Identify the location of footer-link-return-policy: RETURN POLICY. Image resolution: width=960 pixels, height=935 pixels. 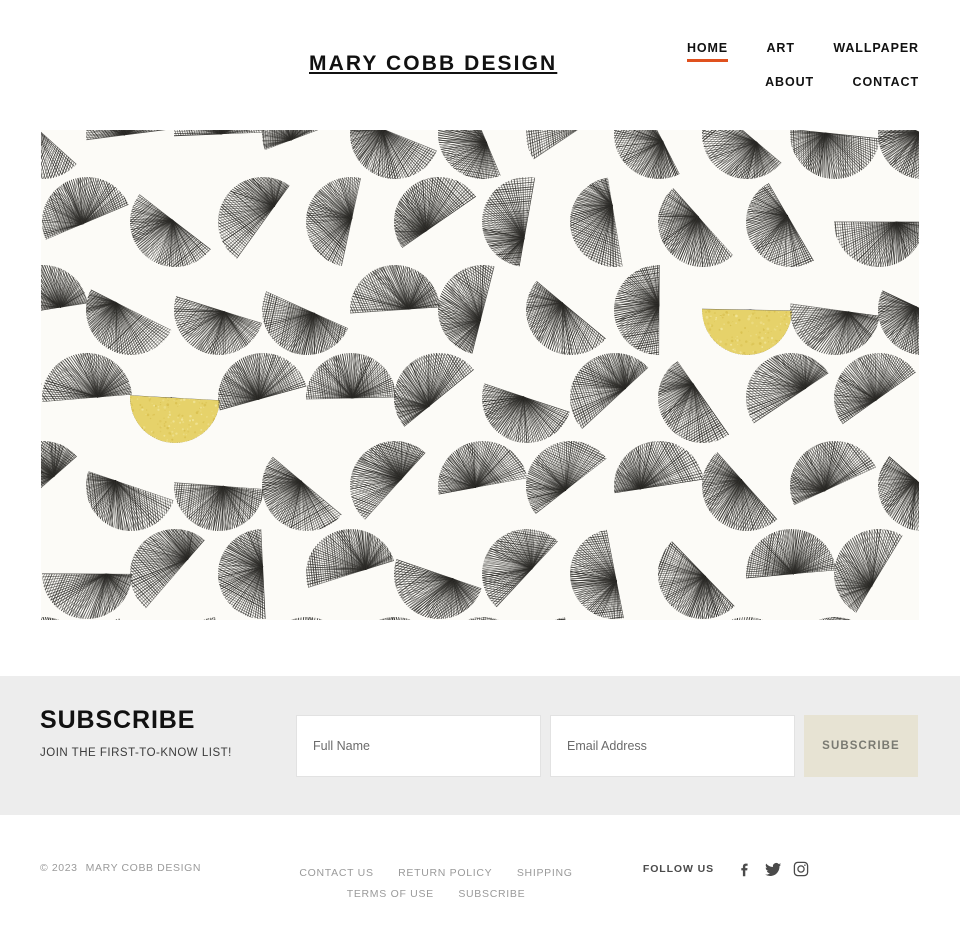
(445, 873).